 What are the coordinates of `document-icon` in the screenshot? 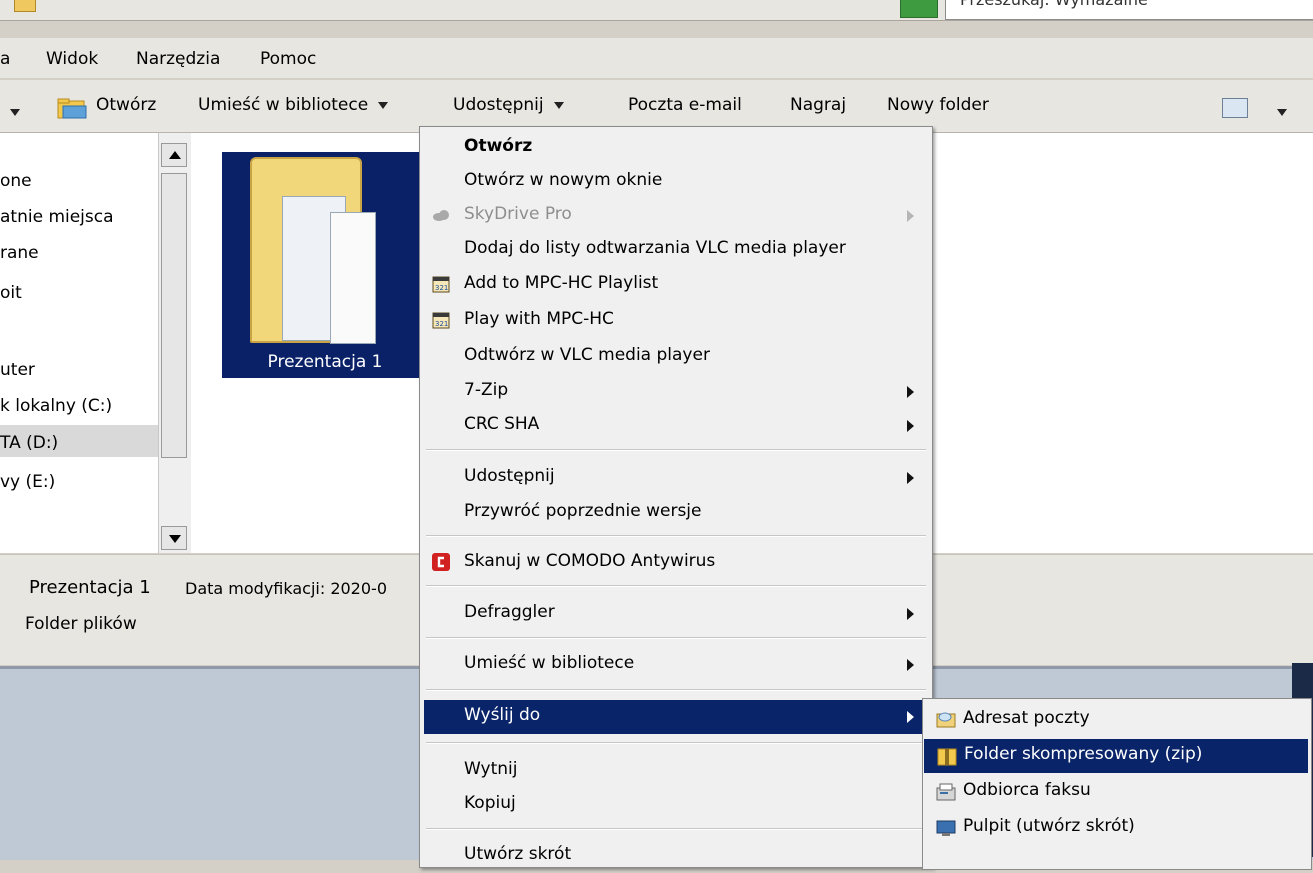 It's located at (353, 278).